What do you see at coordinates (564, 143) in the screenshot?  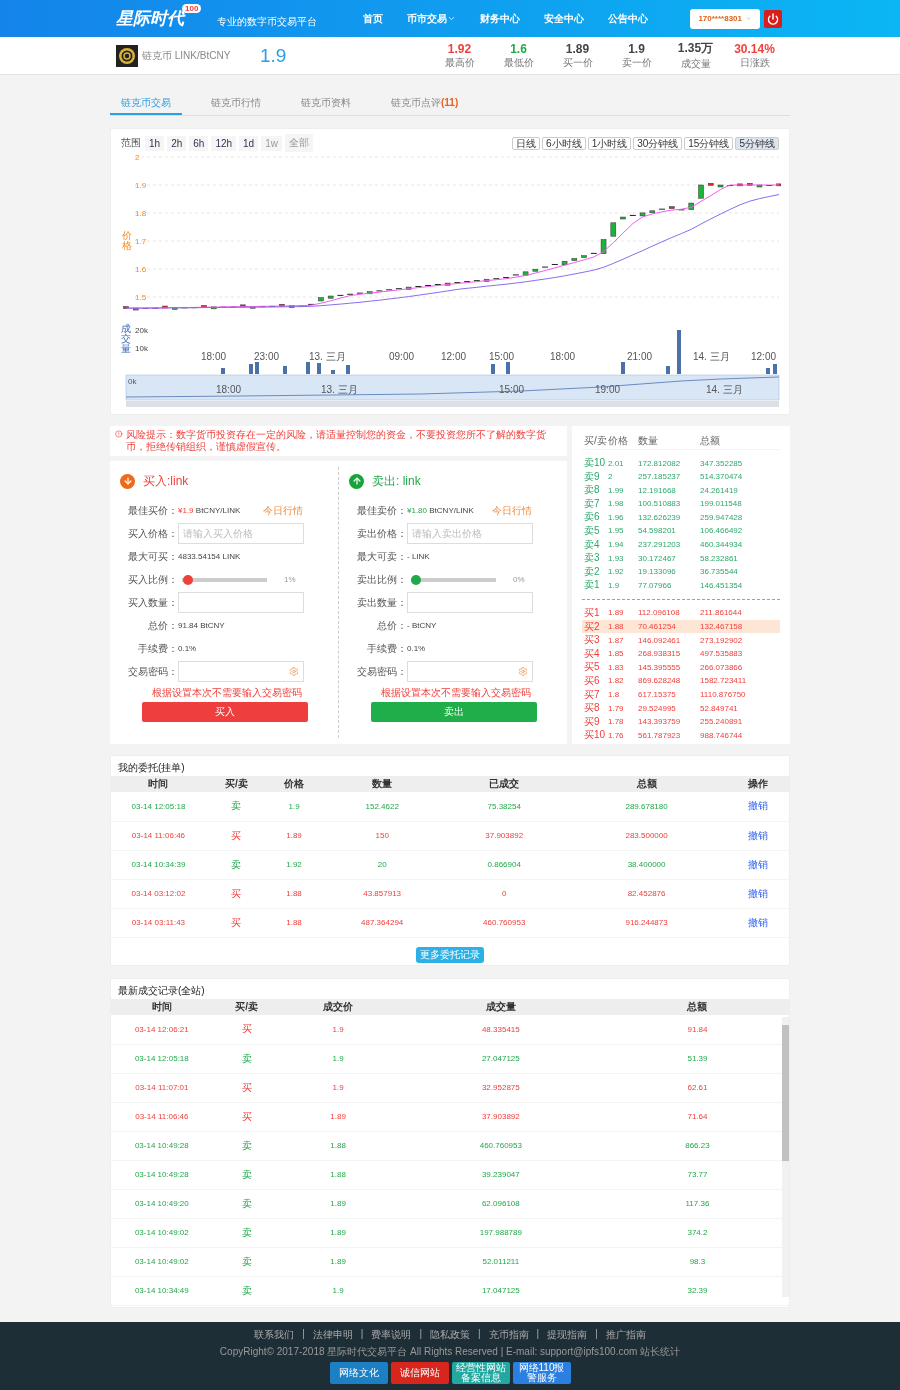 I see `period-button: 6小时线` at bounding box center [564, 143].